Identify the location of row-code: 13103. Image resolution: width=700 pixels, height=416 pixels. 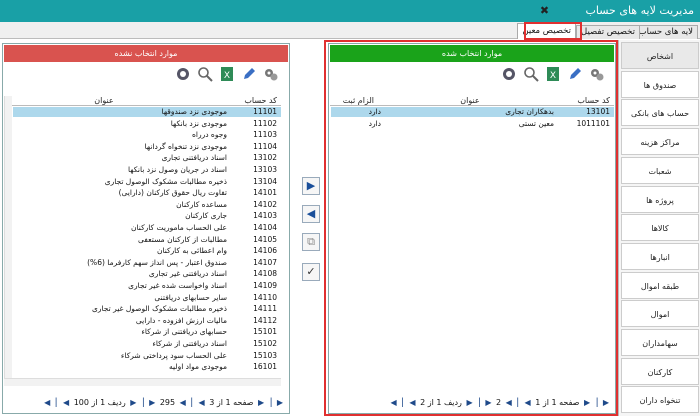
(265, 169).